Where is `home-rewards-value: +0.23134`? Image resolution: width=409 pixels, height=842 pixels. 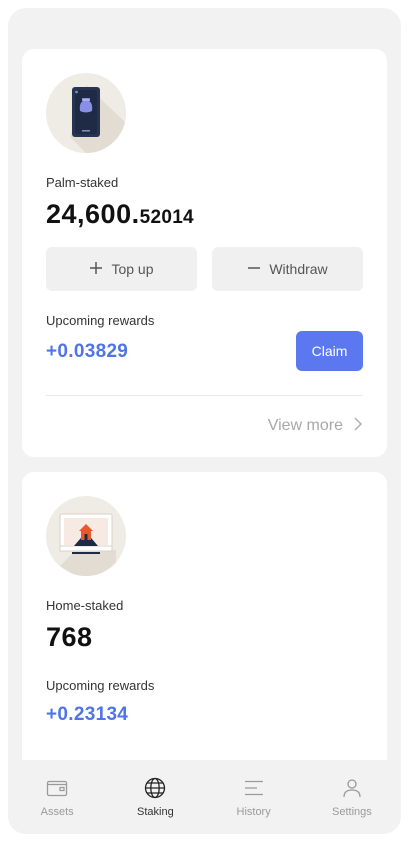 home-rewards-value: +0.23134 is located at coordinates (87, 714).